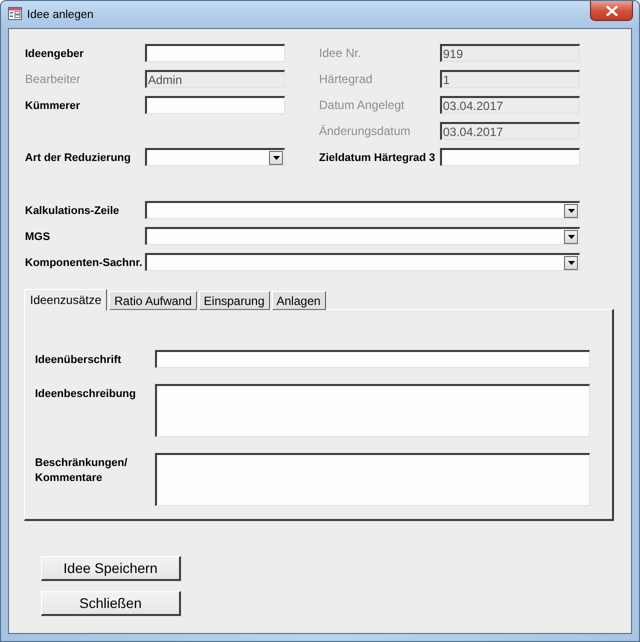 The width and height of the screenshot is (640, 642). Describe the element at coordinates (66, 300) in the screenshot. I see `tab: Ideenzusätze` at that location.